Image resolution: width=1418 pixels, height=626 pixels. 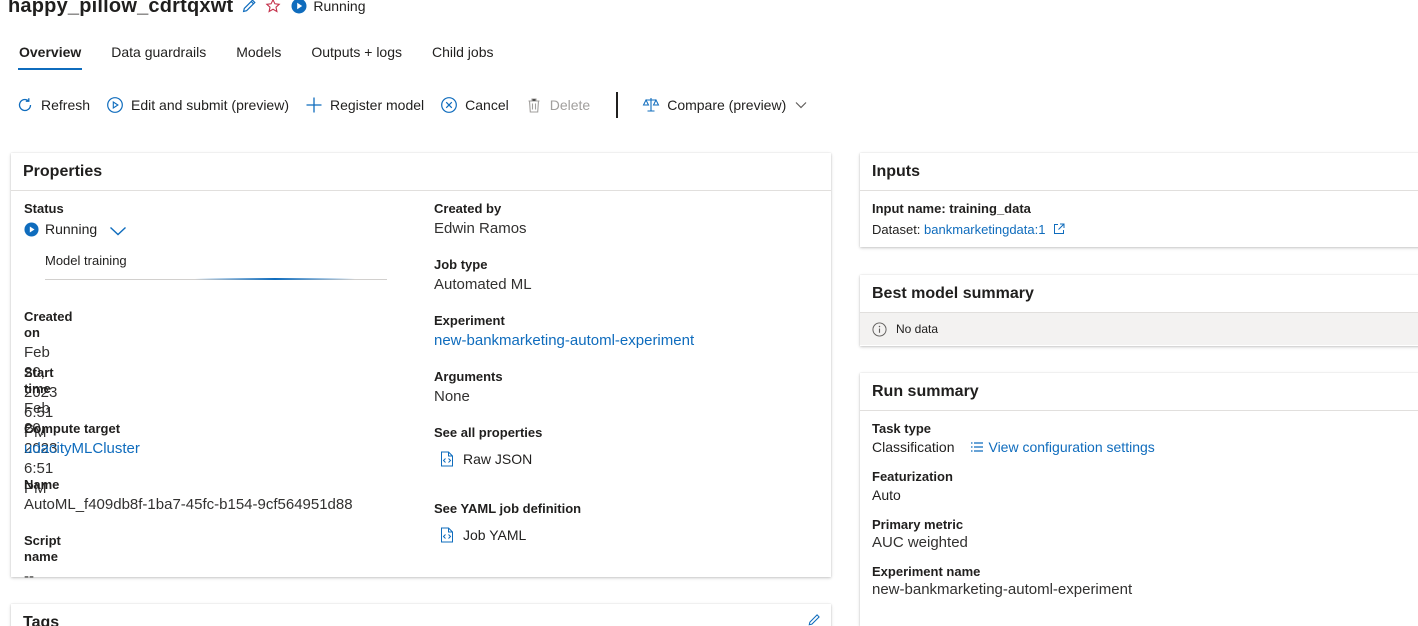 What do you see at coordinates (469, 320) in the screenshot?
I see `experiment-label: Experiment` at bounding box center [469, 320].